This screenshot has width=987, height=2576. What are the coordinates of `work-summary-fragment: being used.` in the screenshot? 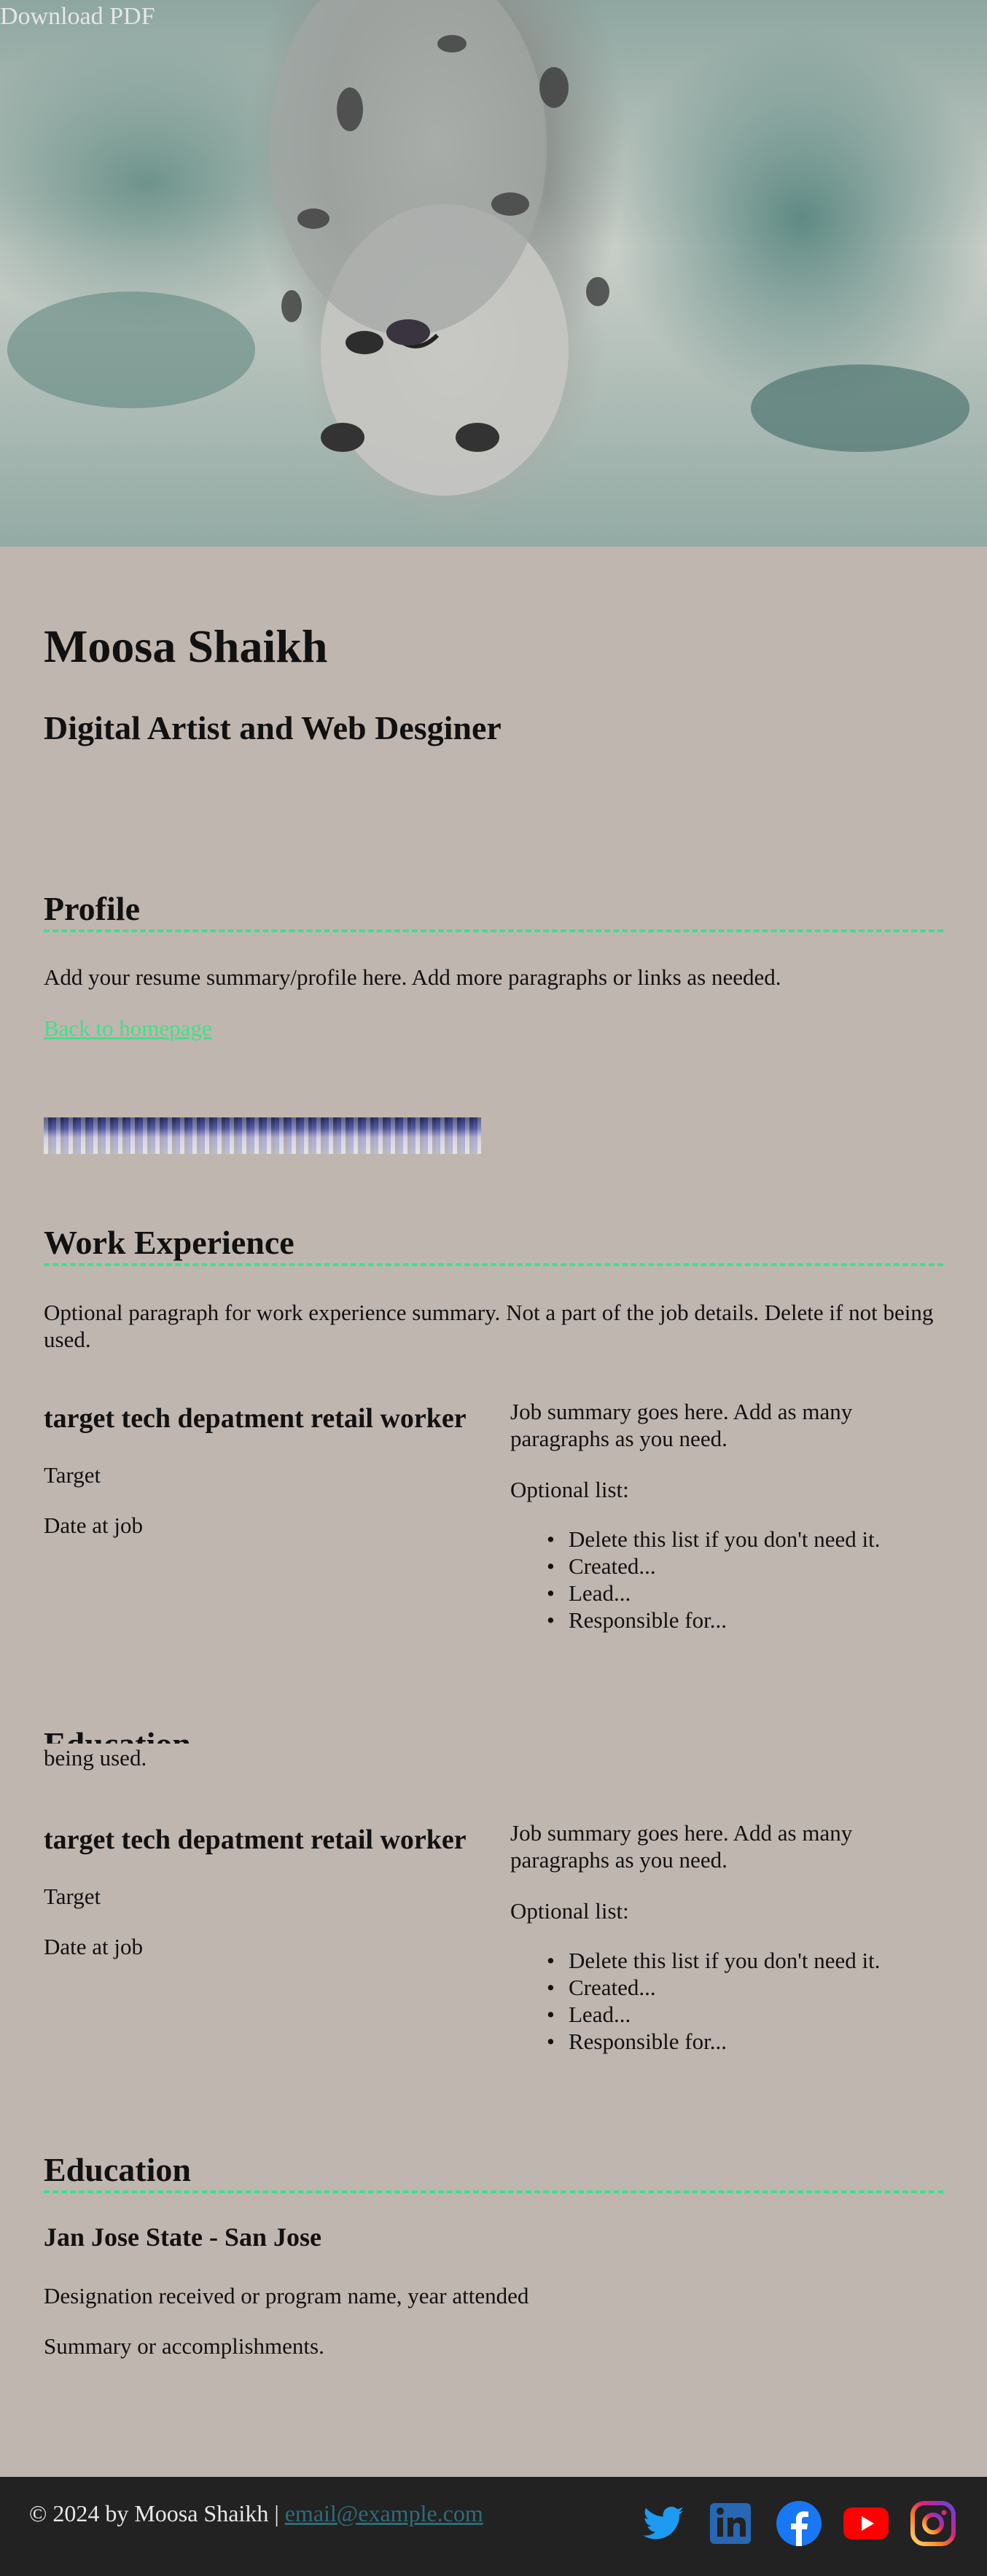 It's located at (96, 1758).